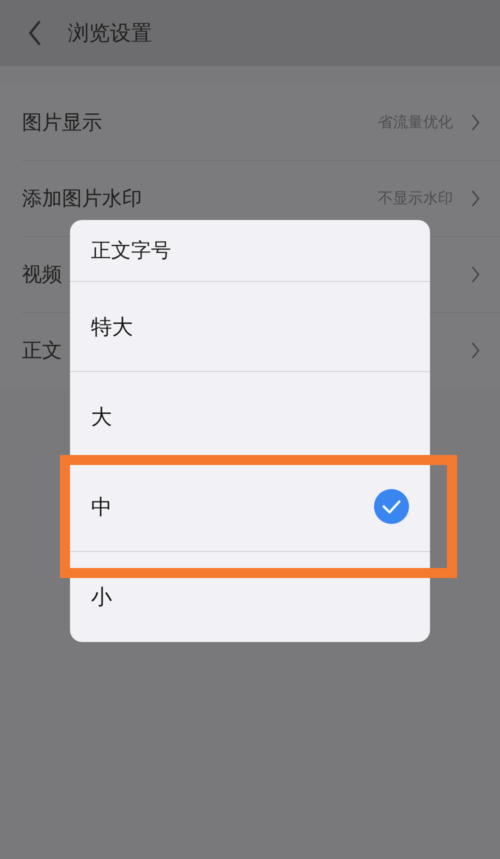  What do you see at coordinates (101, 507) in the screenshot?
I see `option-label: 中` at bounding box center [101, 507].